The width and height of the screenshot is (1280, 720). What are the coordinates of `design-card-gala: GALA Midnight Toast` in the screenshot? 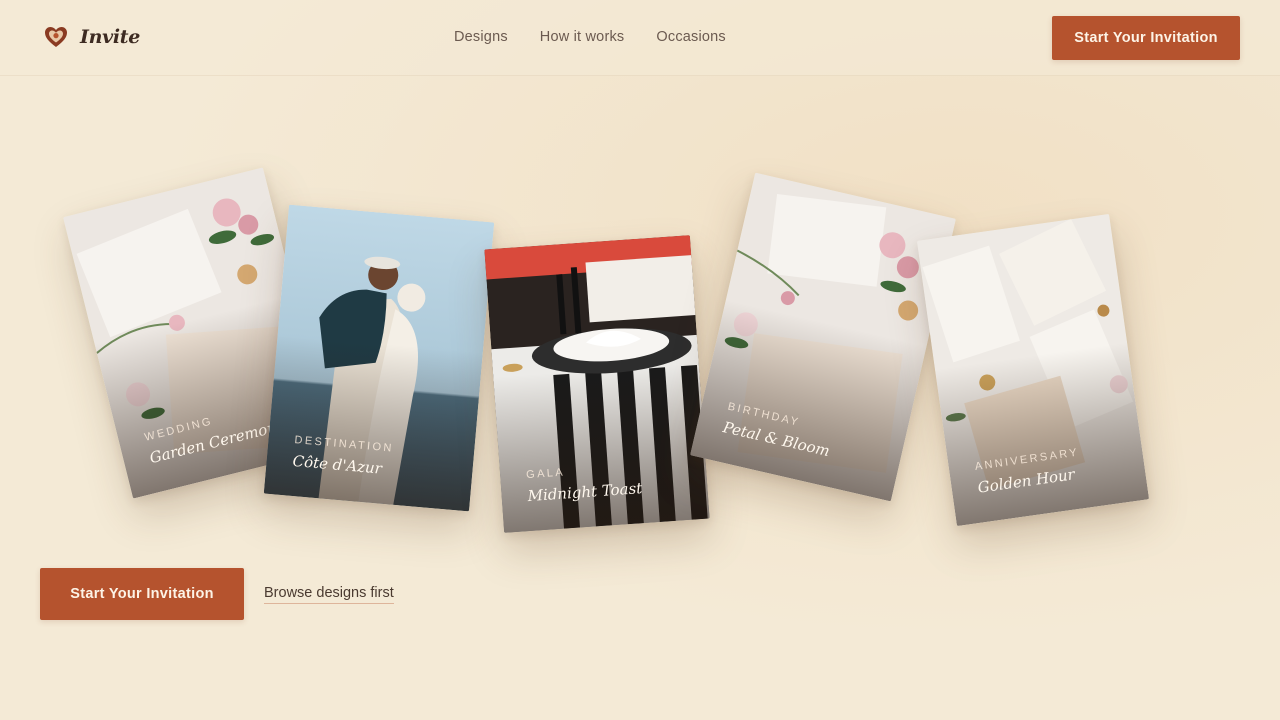 It's located at (597, 384).